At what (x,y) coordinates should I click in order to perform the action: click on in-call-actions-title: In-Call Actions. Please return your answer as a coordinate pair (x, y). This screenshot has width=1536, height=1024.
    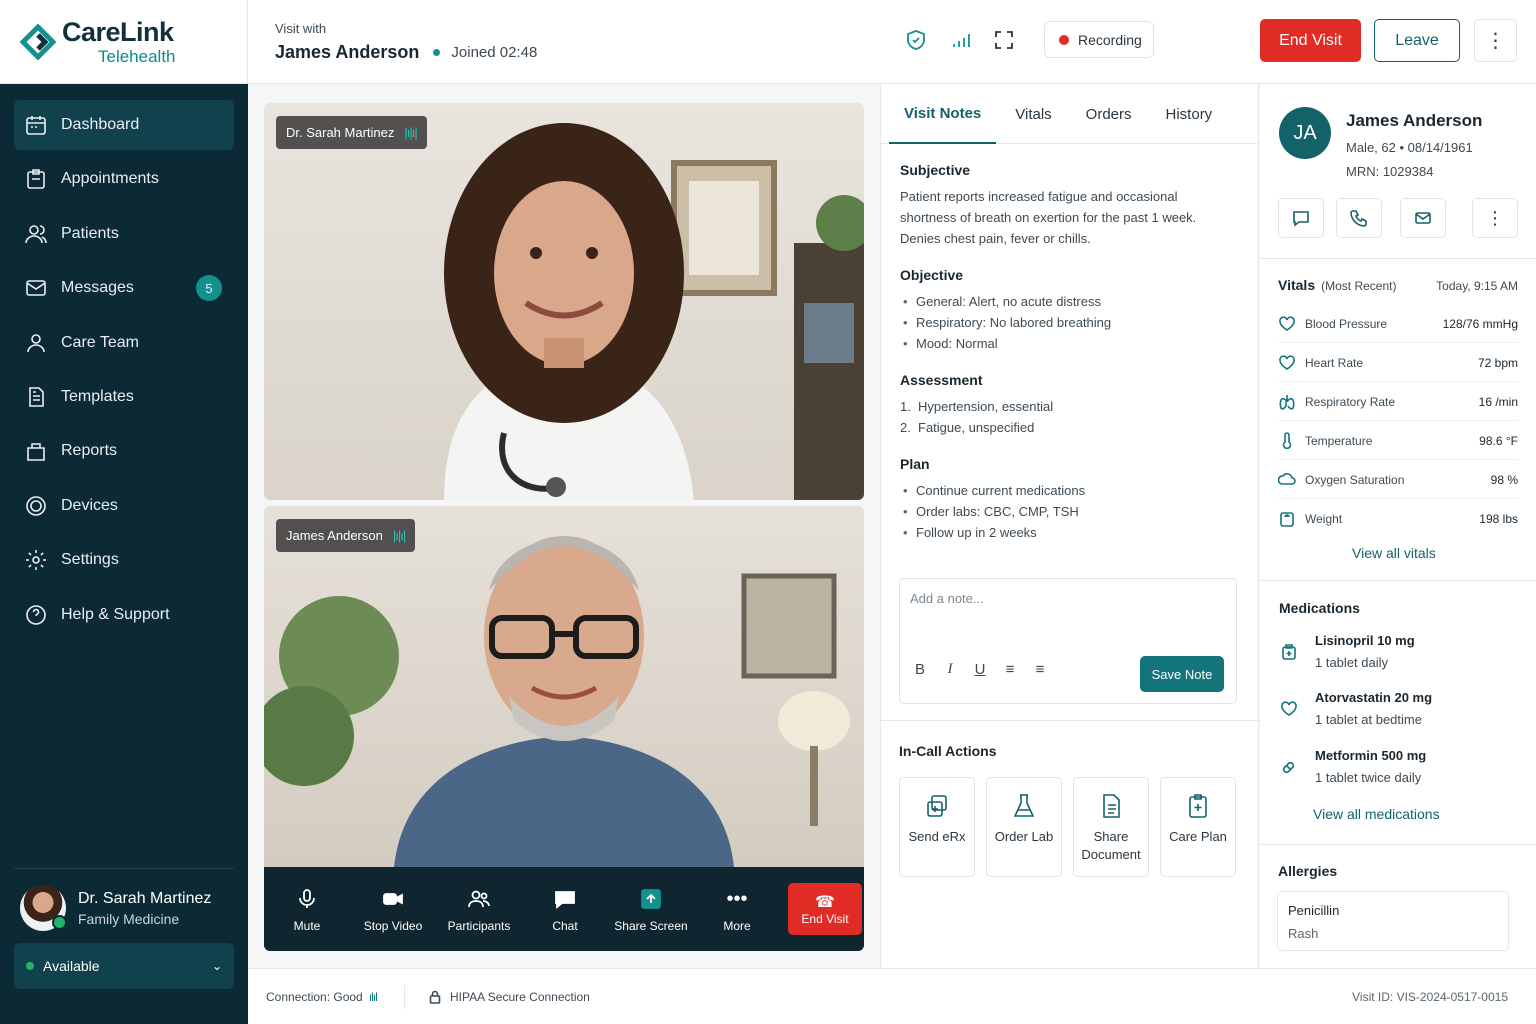
    Looking at the image, I should click on (948, 751).